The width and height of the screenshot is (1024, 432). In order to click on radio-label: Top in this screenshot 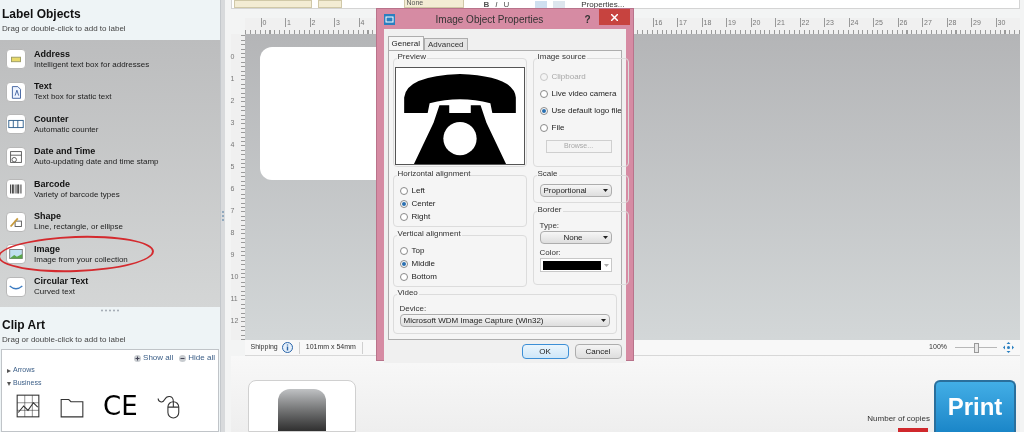, I will do `click(418, 250)`.